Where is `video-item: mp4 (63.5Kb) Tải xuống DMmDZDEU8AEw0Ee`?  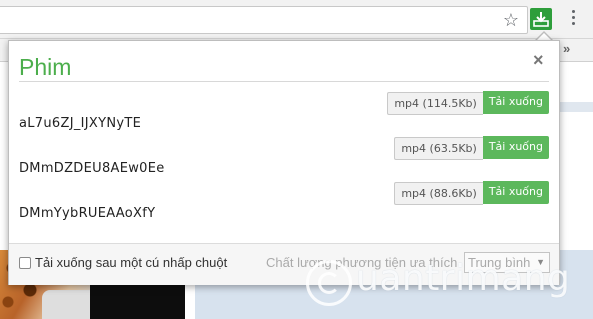 video-item: mp4 (63.5Kb) Tải xuống DMmDZDEU8AEw0Ee is located at coordinates (284, 159).